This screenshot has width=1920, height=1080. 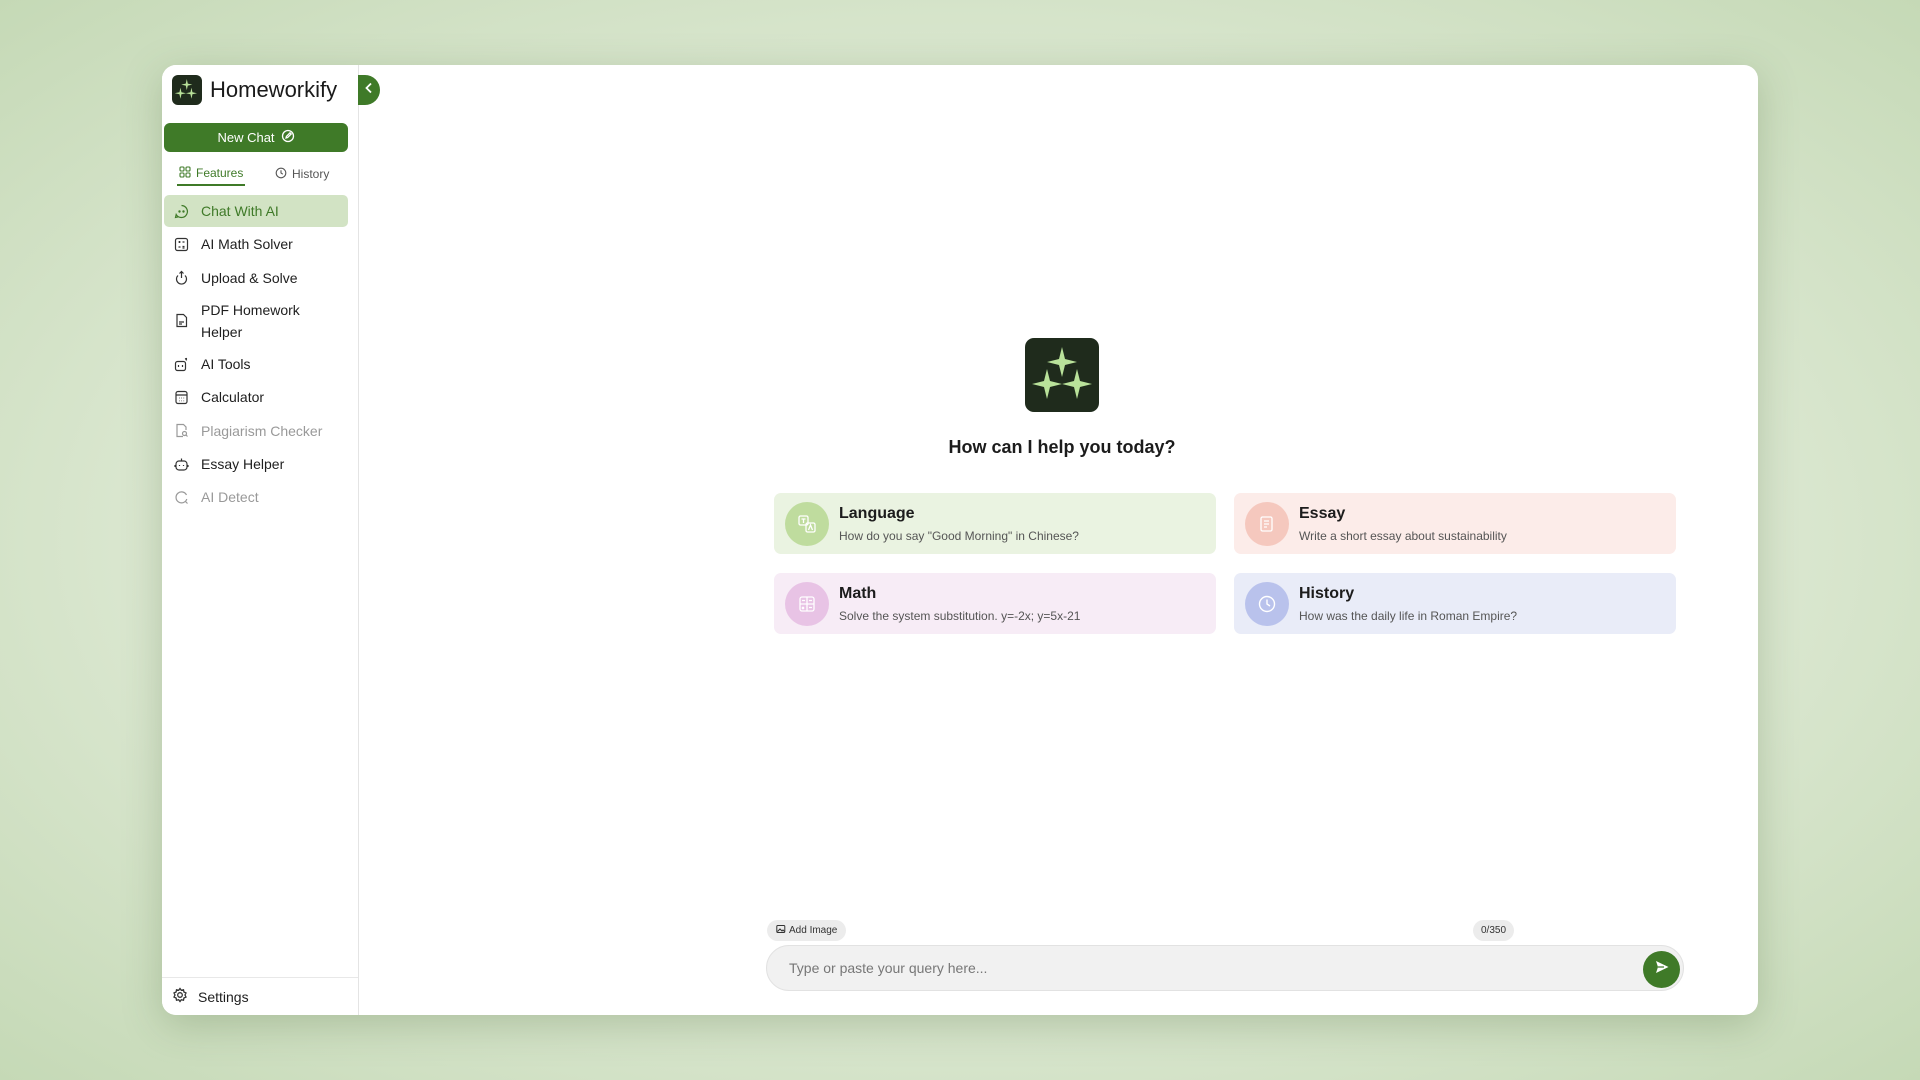 I want to click on tab-history: History, so click(x=302, y=174).